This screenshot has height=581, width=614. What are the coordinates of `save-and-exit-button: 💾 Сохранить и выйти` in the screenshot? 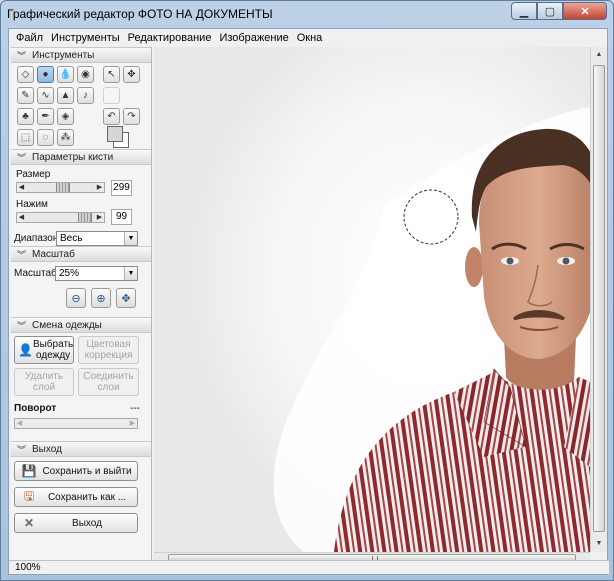 It's located at (76, 471).